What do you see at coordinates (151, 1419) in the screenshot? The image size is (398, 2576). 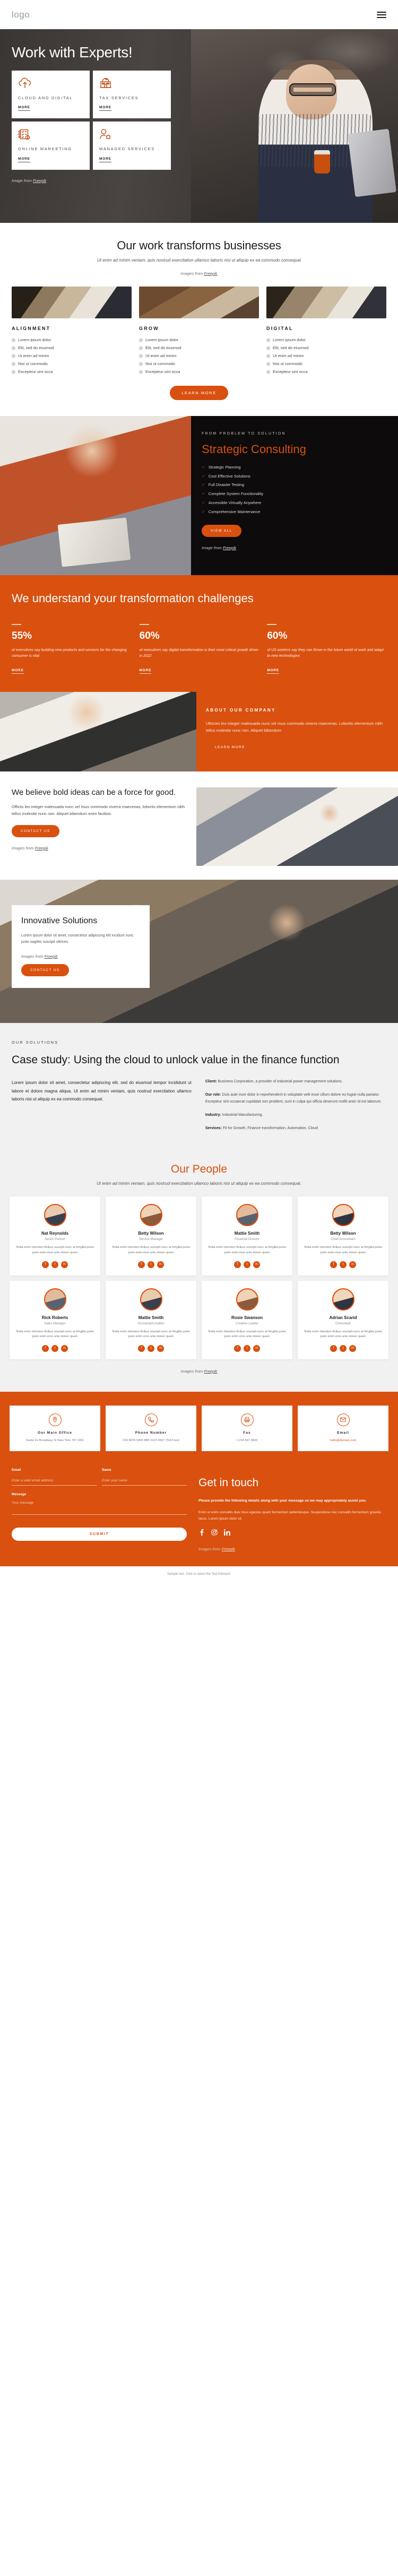 I see `phone-icon` at bounding box center [151, 1419].